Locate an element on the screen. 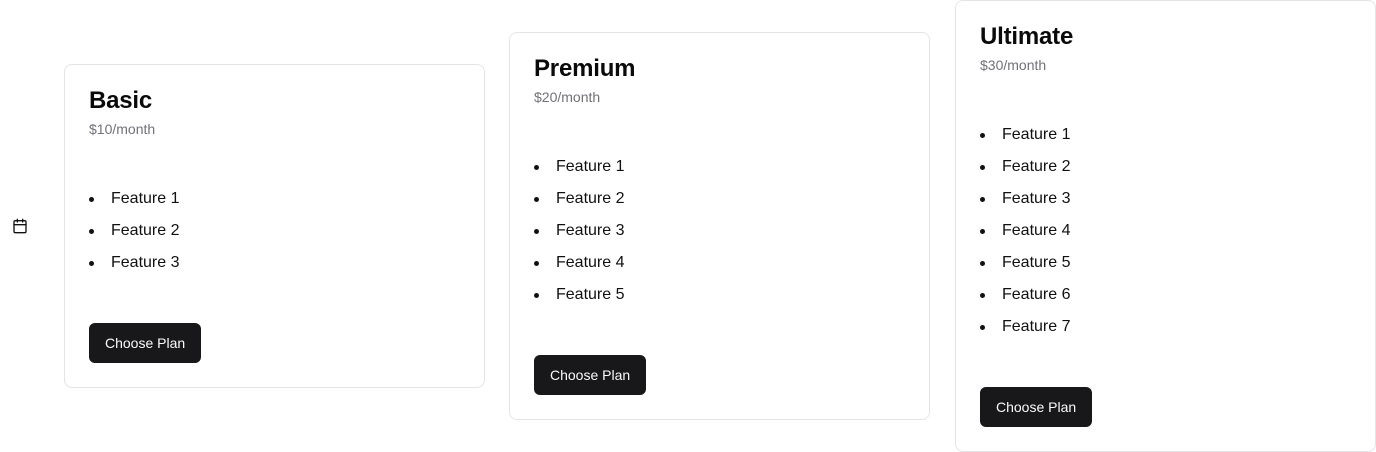 The image size is (1376, 452). plan-price: $10/month is located at coordinates (122, 129).